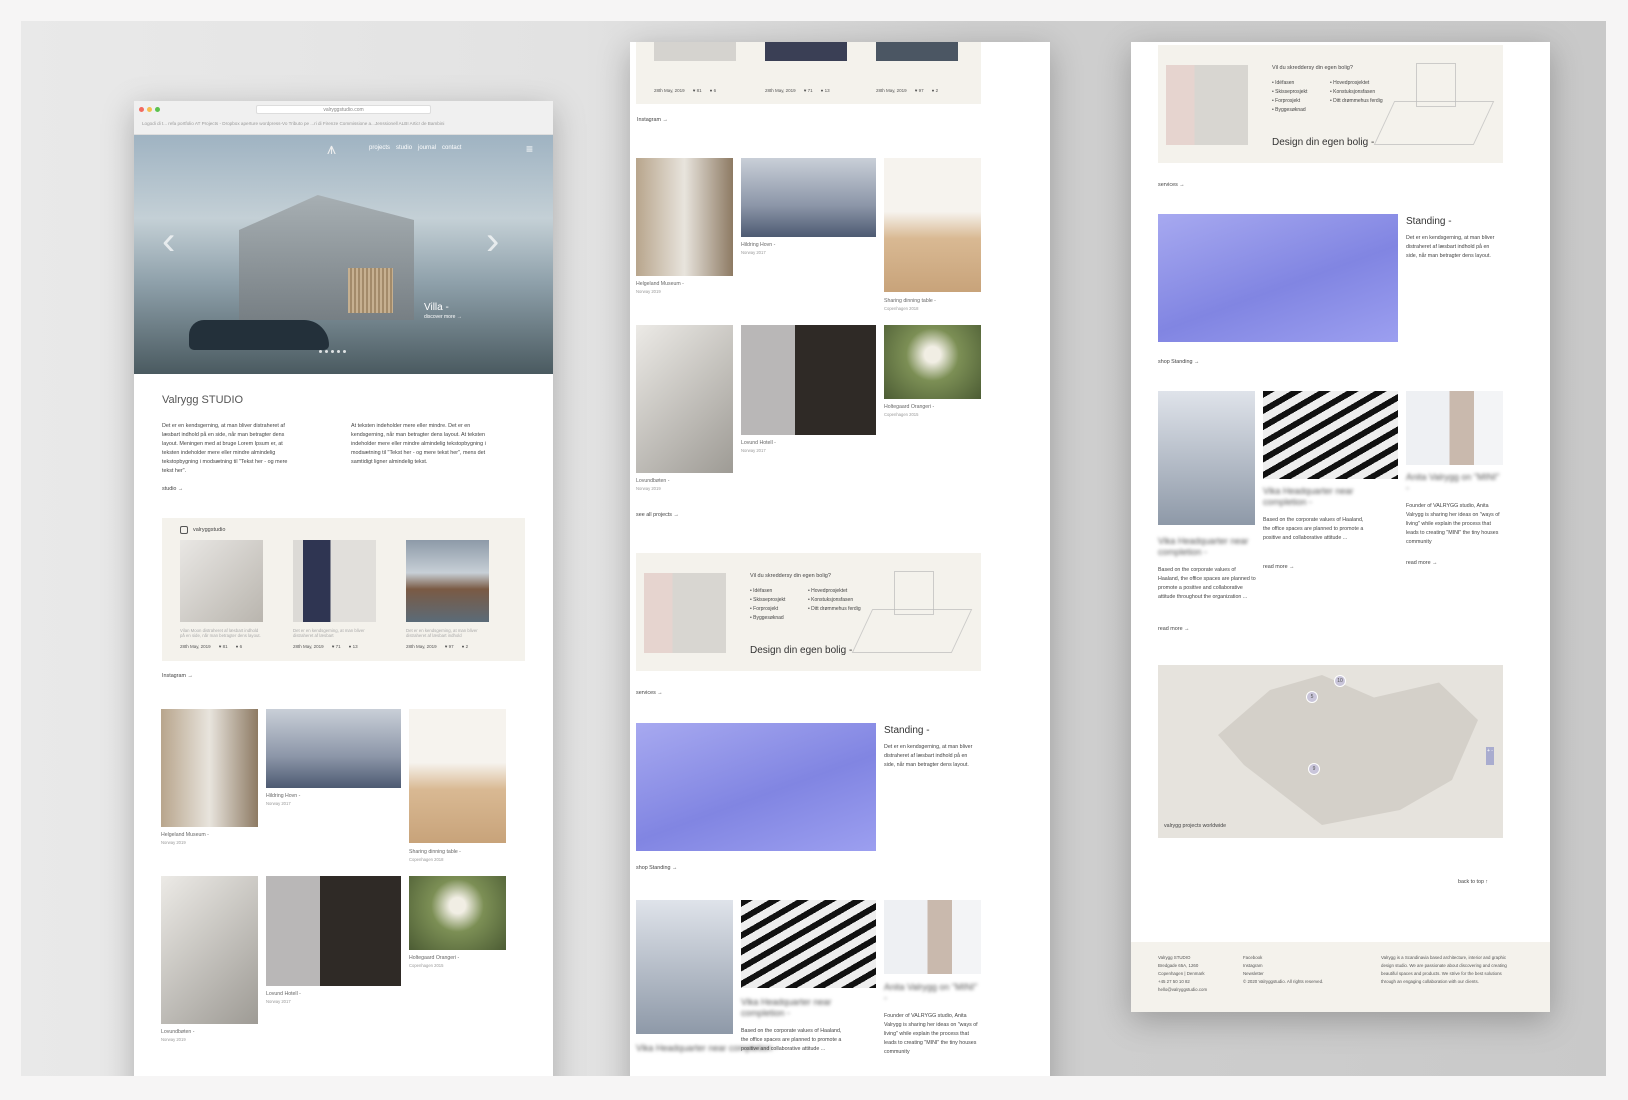 This screenshot has height=1100, width=1628. Describe the element at coordinates (331, 150) in the screenshot. I see `valrygg-logo-icon: ⩚` at that location.